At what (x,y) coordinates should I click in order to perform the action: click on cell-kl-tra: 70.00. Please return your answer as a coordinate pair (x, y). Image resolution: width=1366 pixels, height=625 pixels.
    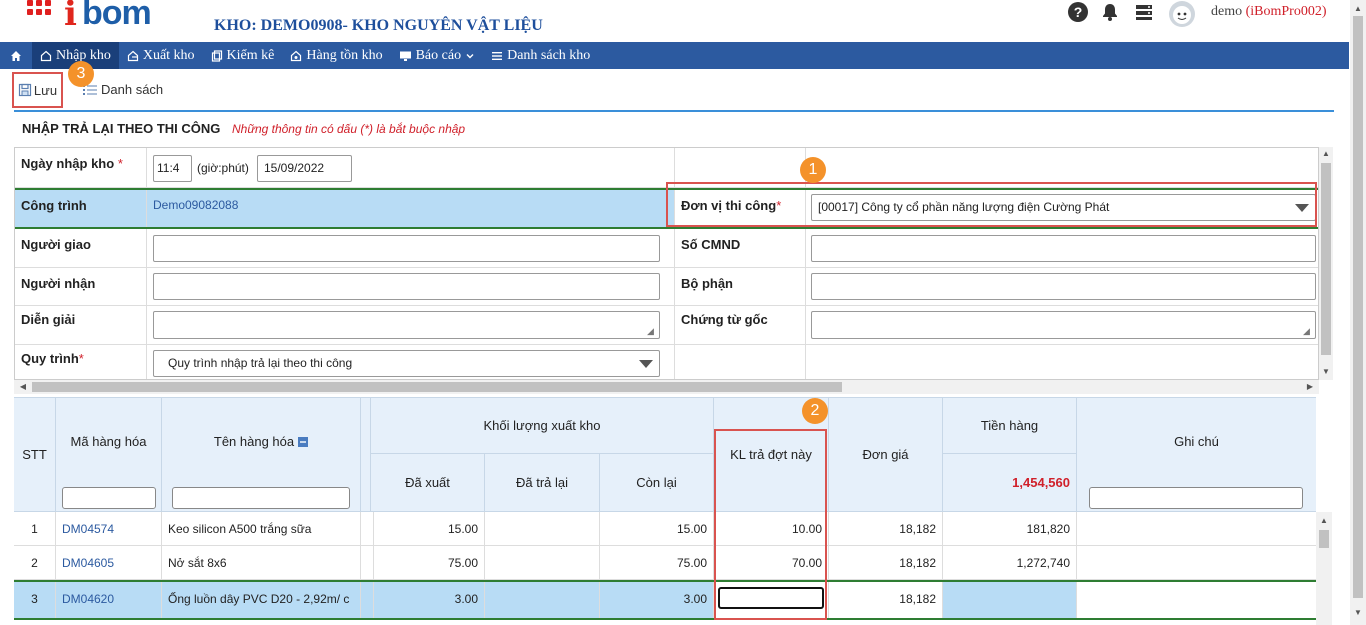
    Looking at the image, I should click on (771, 562).